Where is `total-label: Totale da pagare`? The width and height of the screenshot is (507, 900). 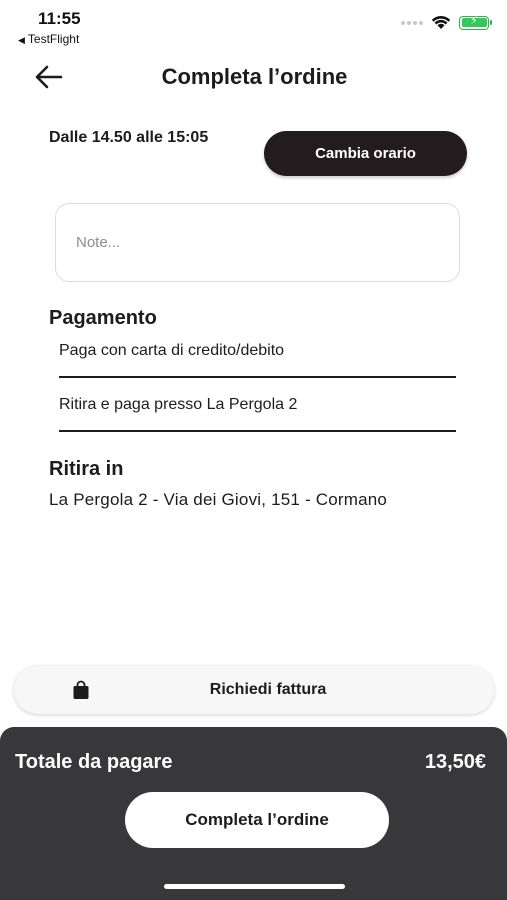 total-label: Totale da pagare is located at coordinates (94, 762).